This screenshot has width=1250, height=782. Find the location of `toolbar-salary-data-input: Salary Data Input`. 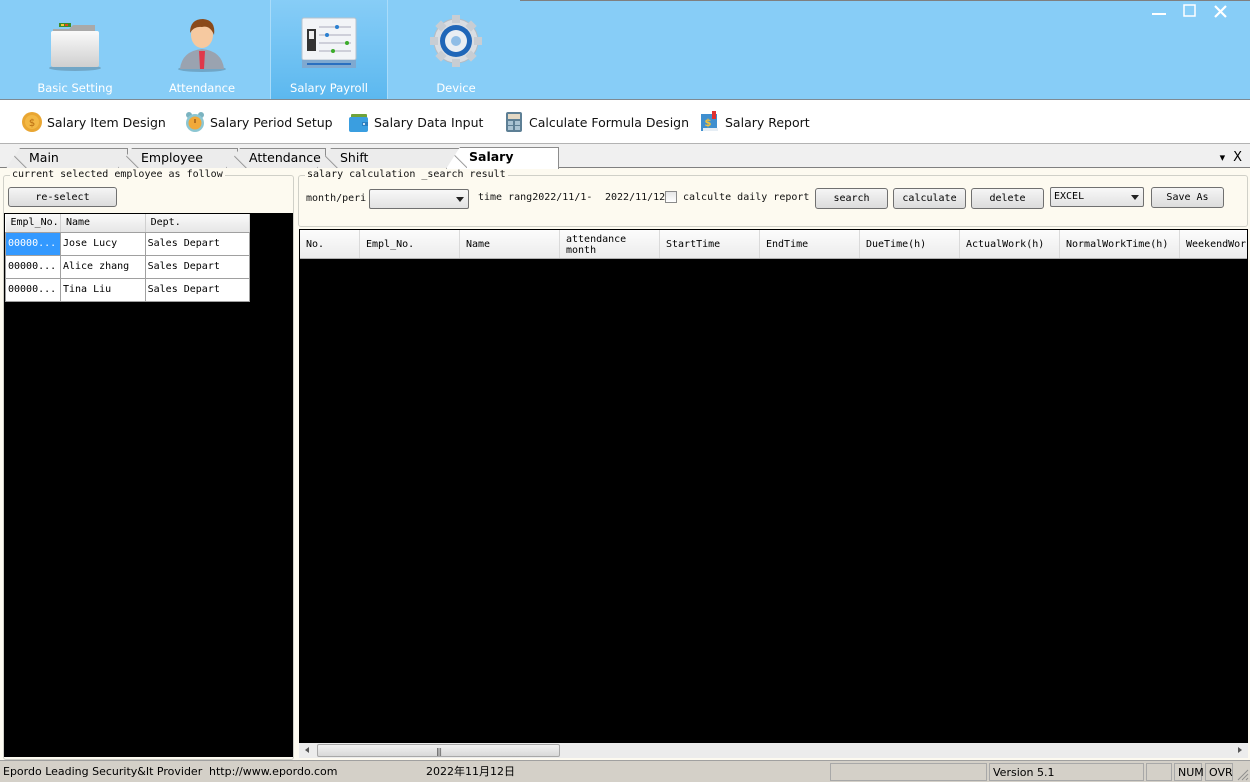

toolbar-salary-data-input: Salary Data Input is located at coordinates (415, 122).